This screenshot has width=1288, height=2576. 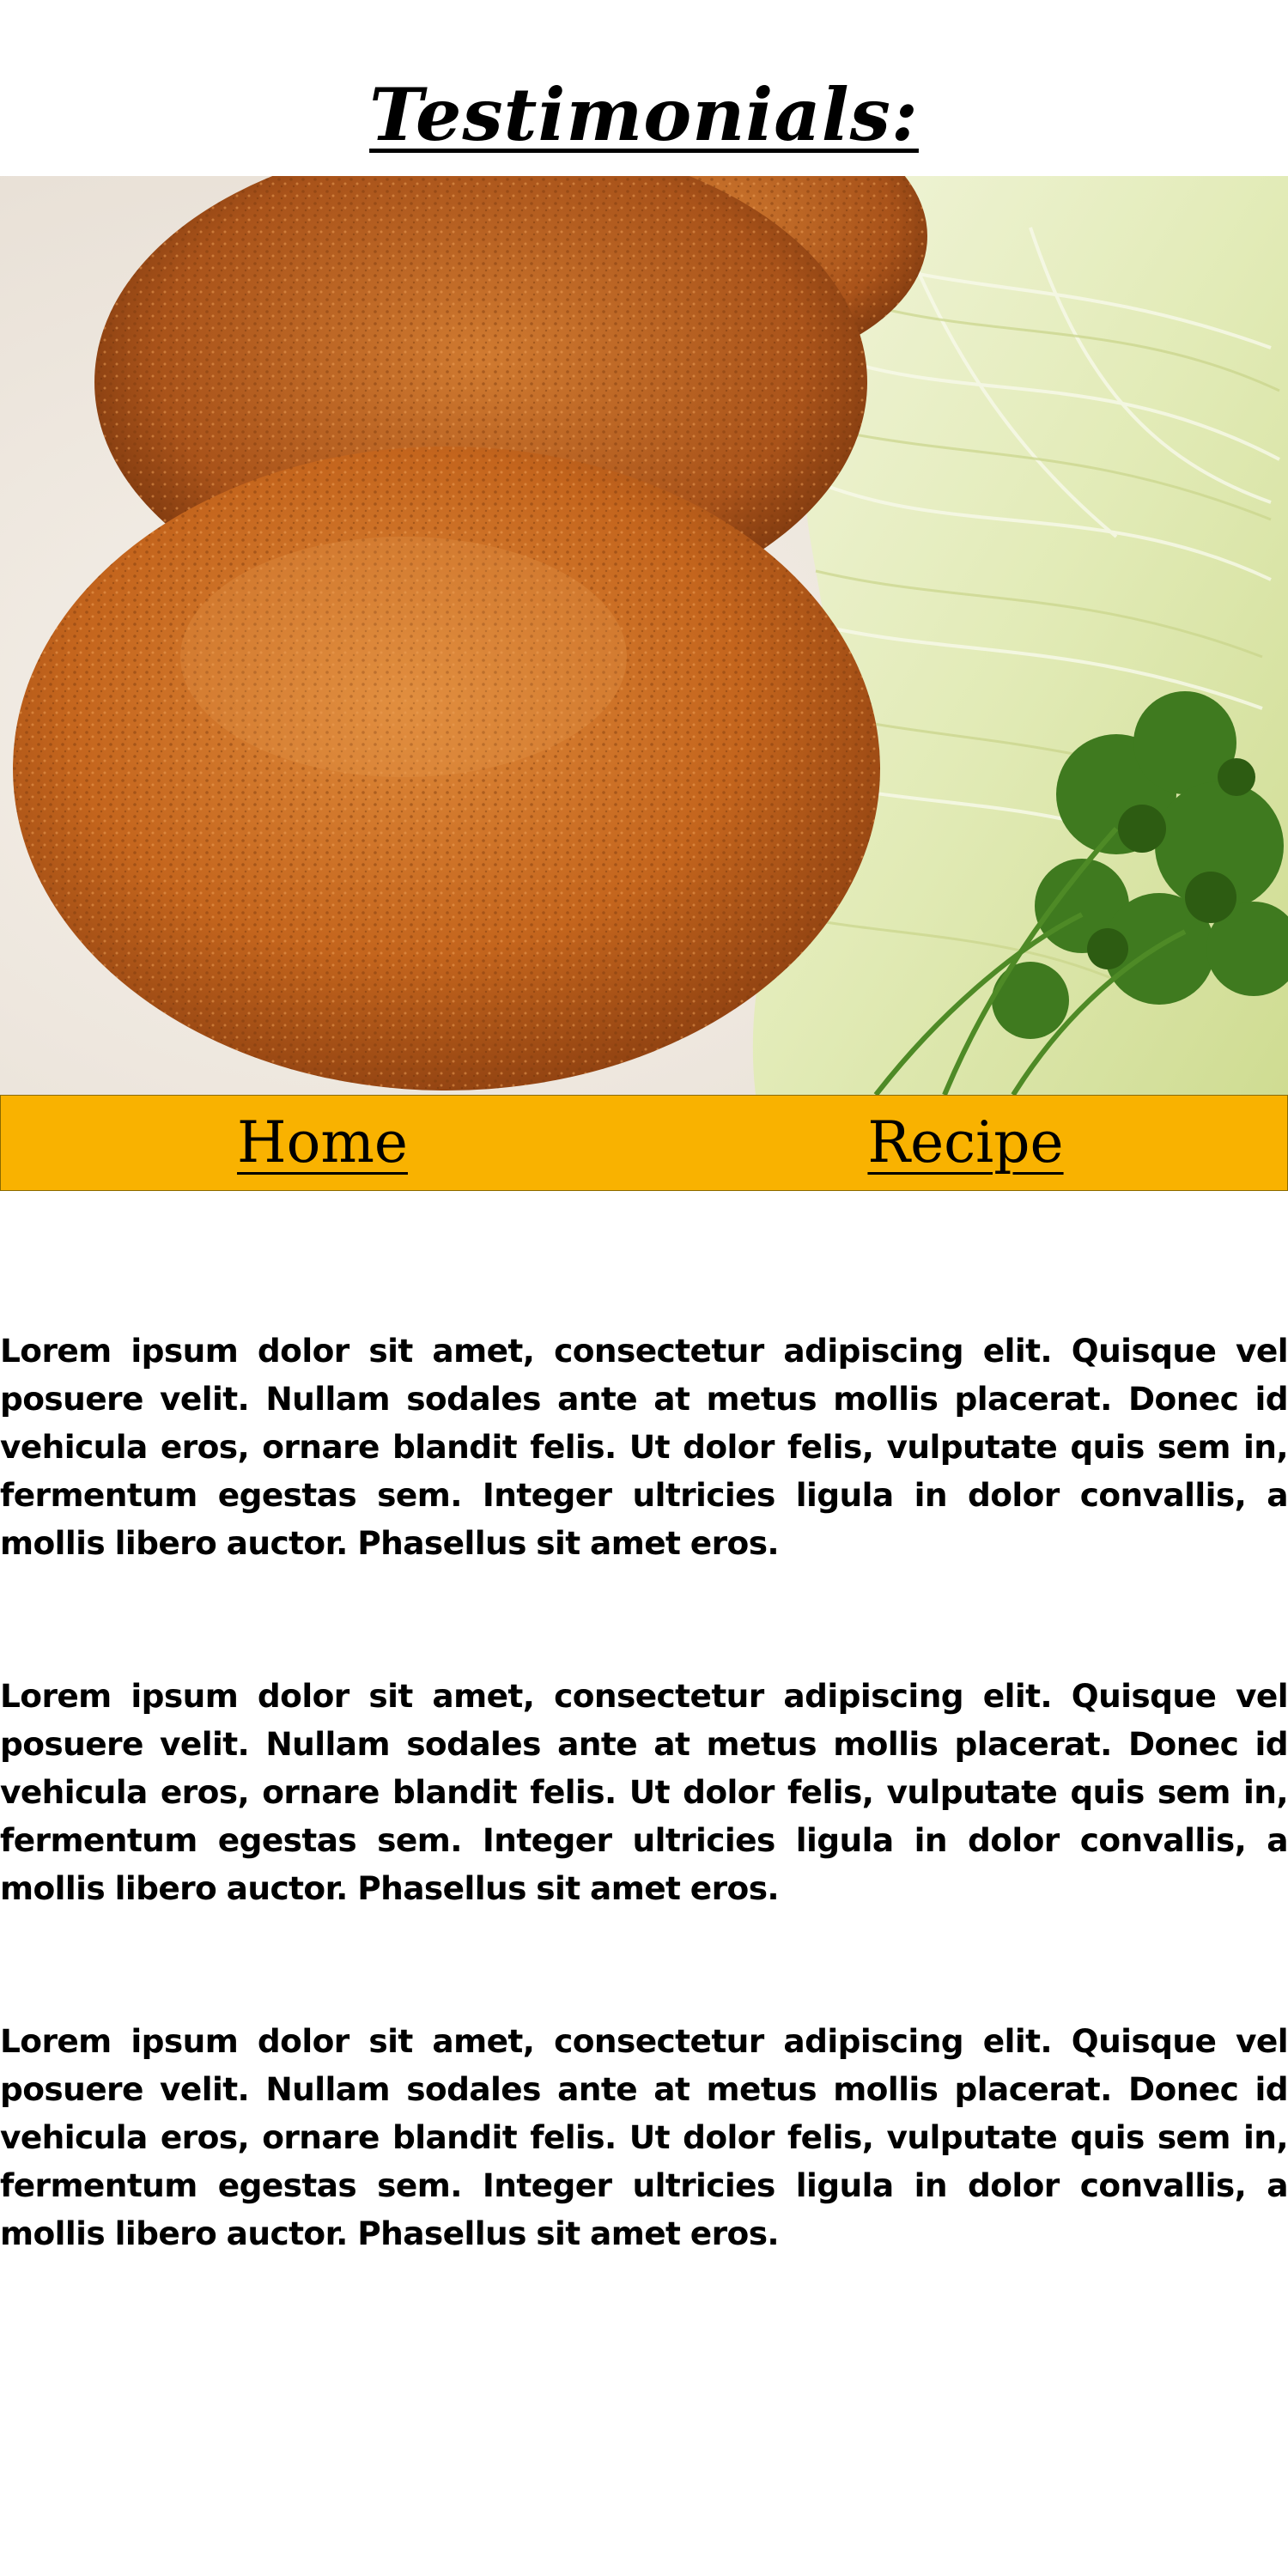 I want to click on nav-cell-recipe: Recipe, so click(x=965, y=1143).